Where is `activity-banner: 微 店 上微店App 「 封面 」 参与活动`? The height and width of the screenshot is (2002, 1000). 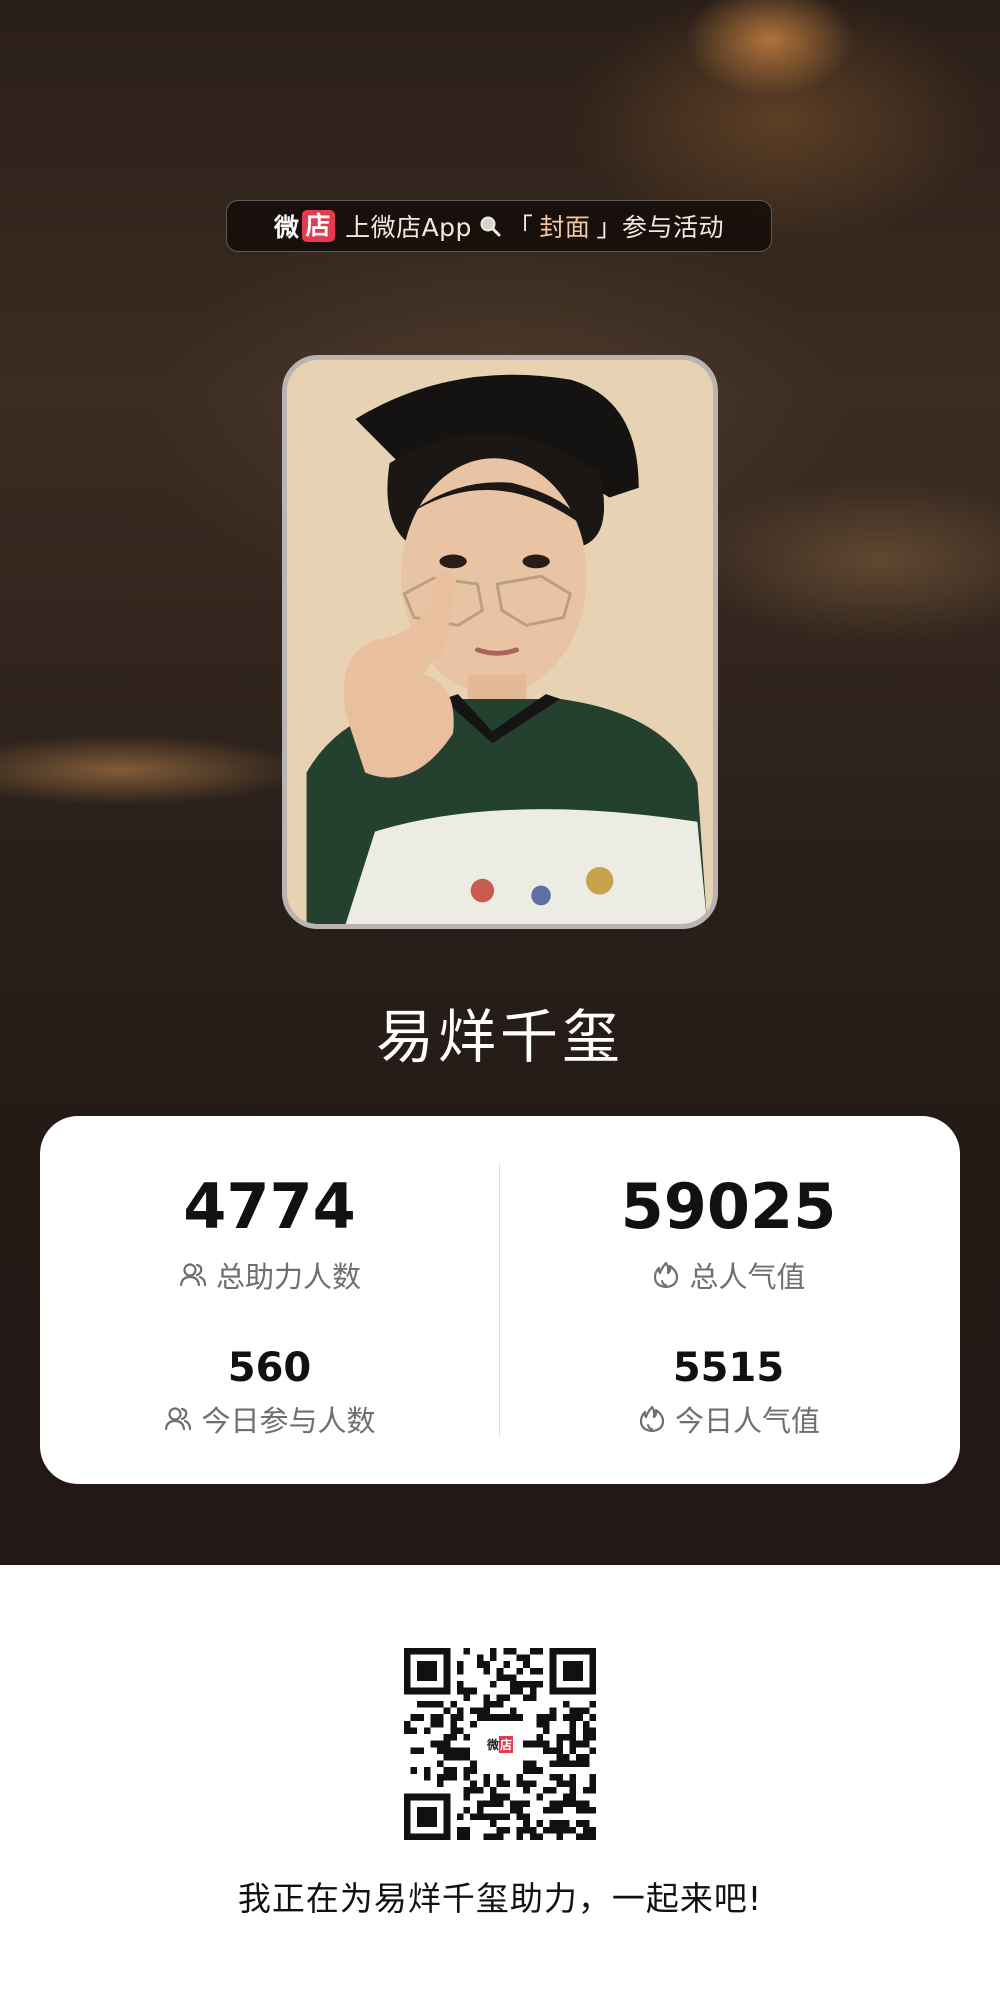
activity-banner: 微 店 上微店App 「 封面 」 参与活动 is located at coordinates (499, 226).